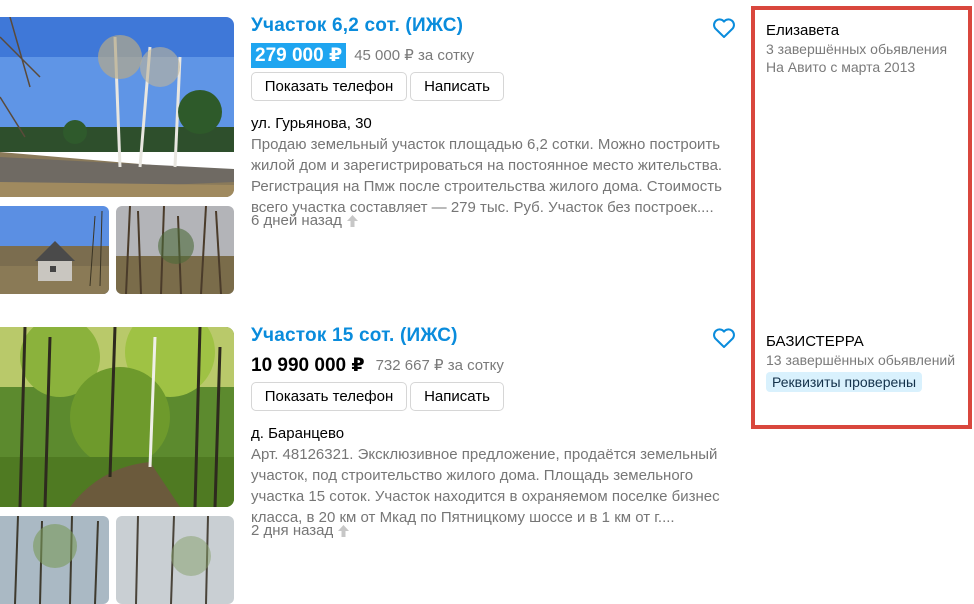  Describe the element at coordinates (357, 26) in the screenshot. I see `listing-title: Участок 6,2 сот. (ИЖС)` at that location.